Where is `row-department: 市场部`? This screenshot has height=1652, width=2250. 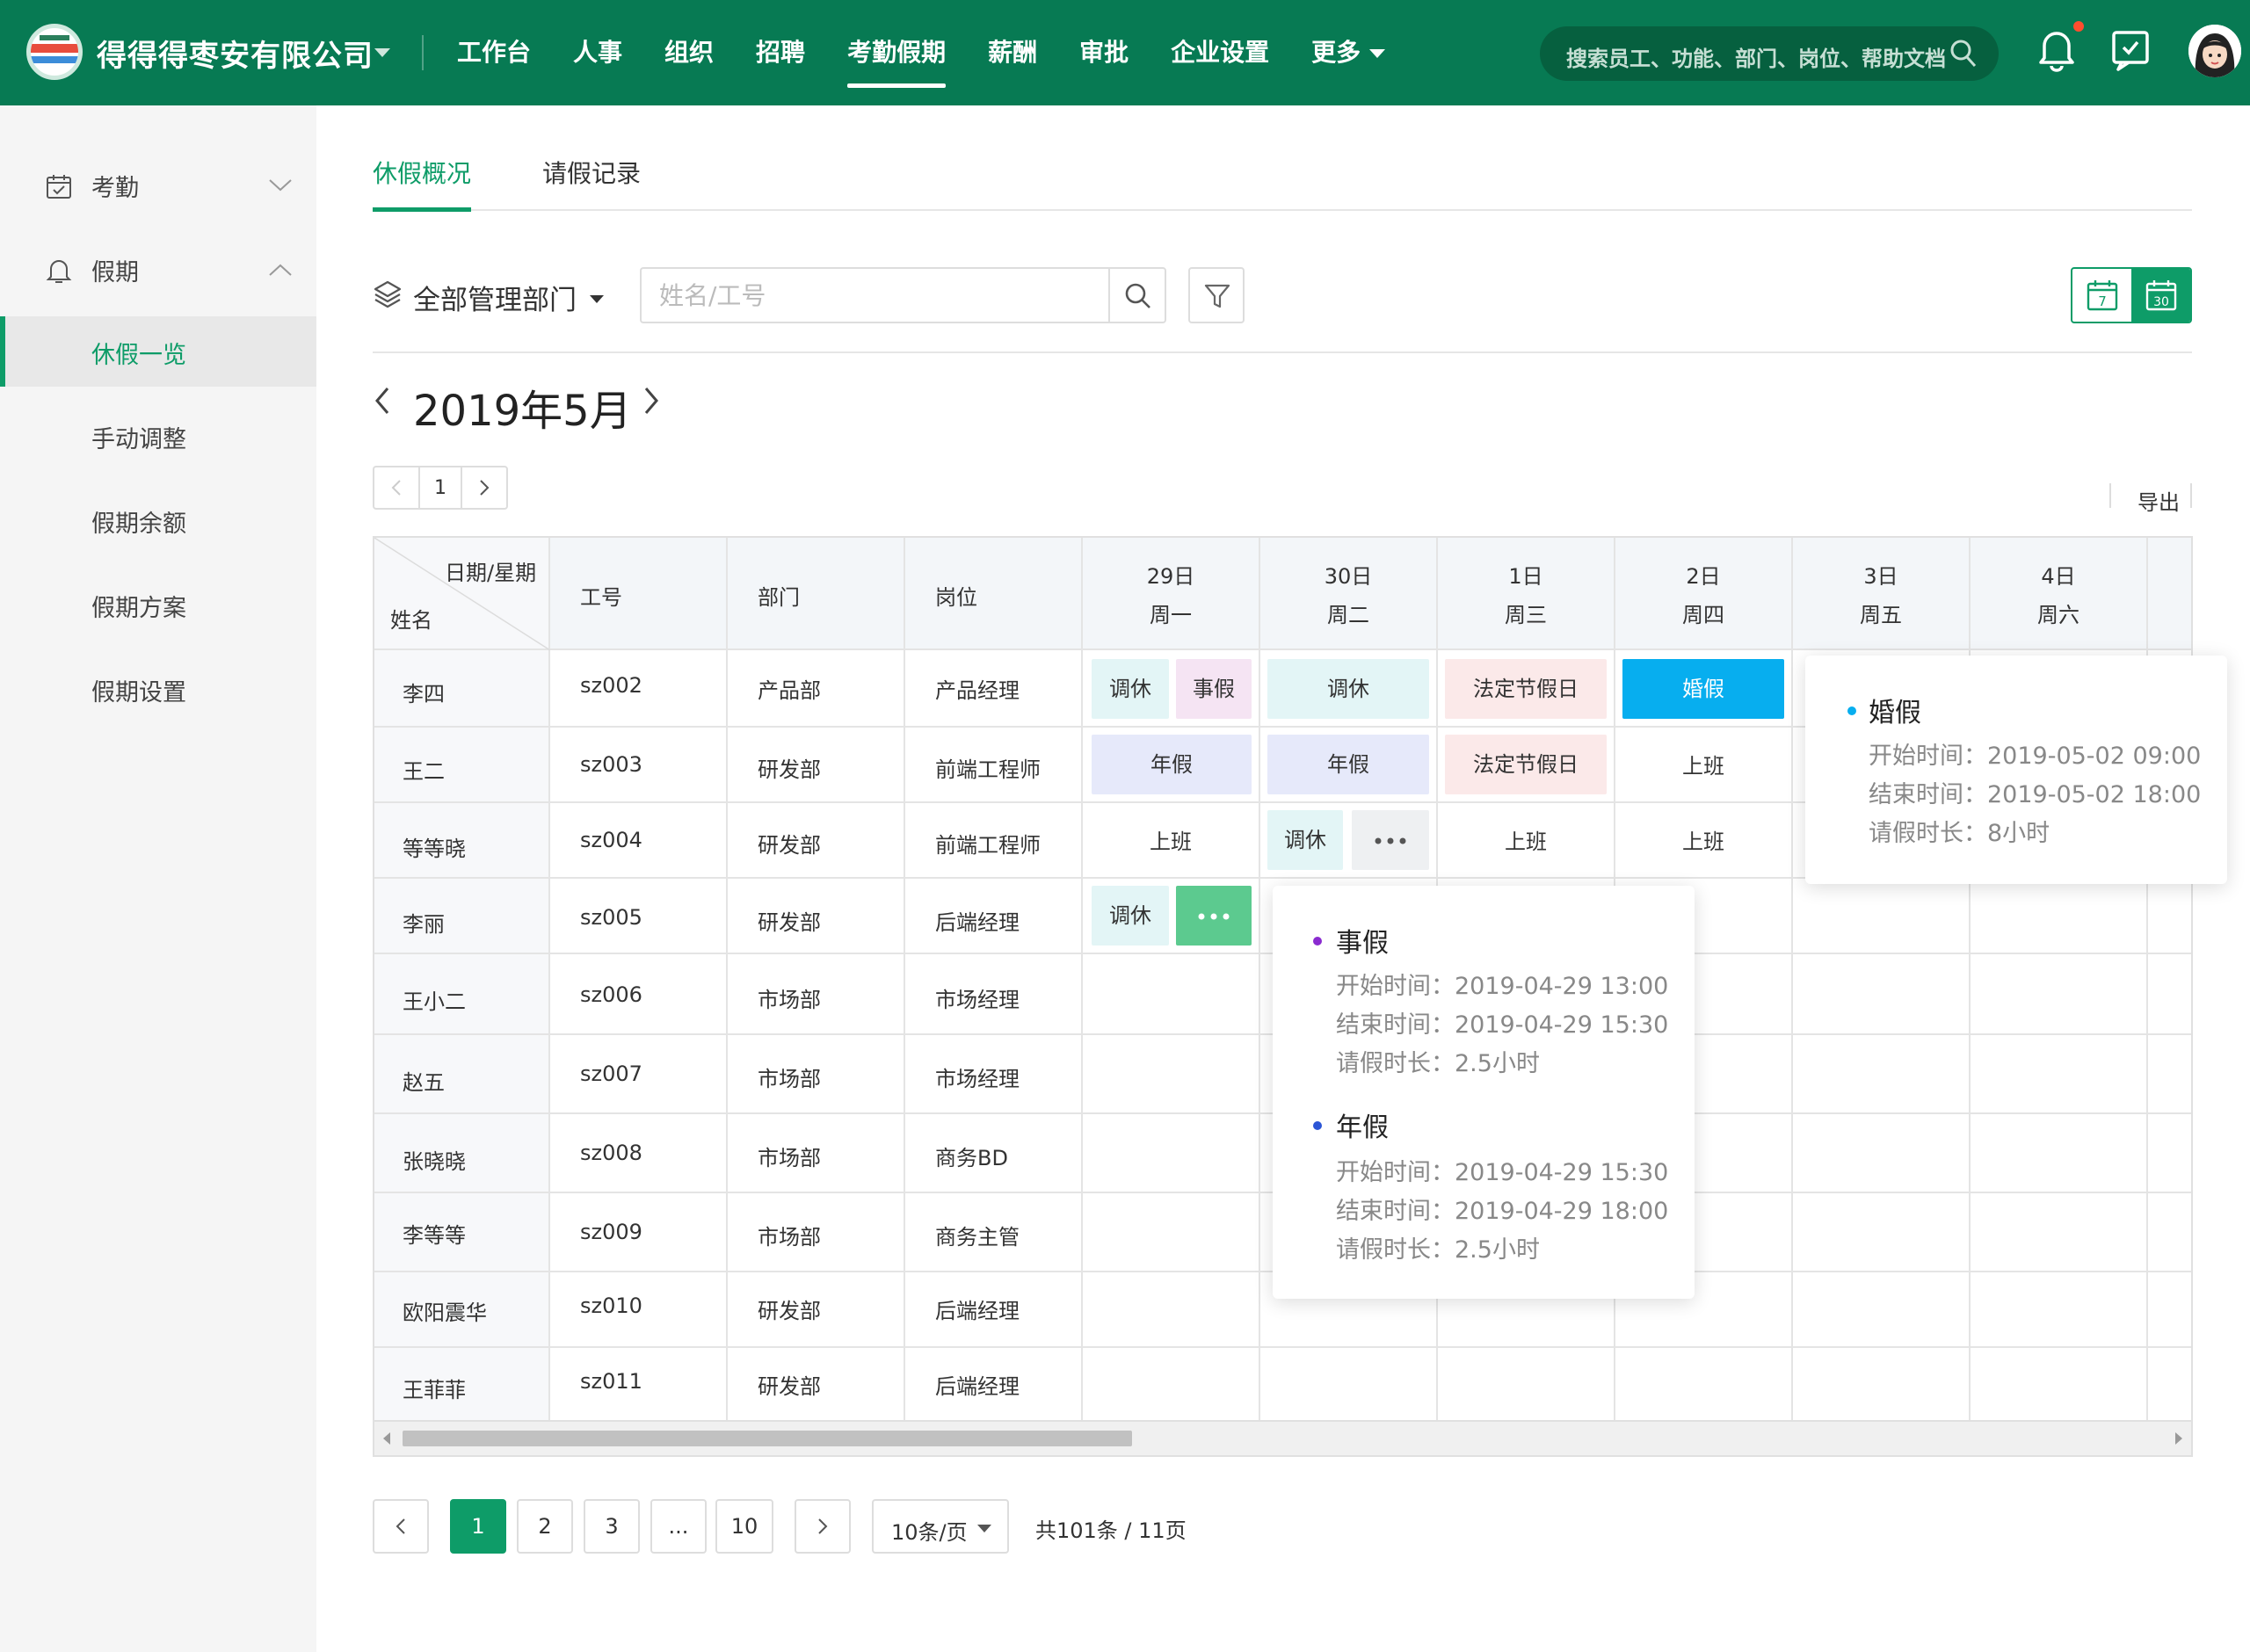 row-department: 市场部 is located at coordinates (789, 1000).